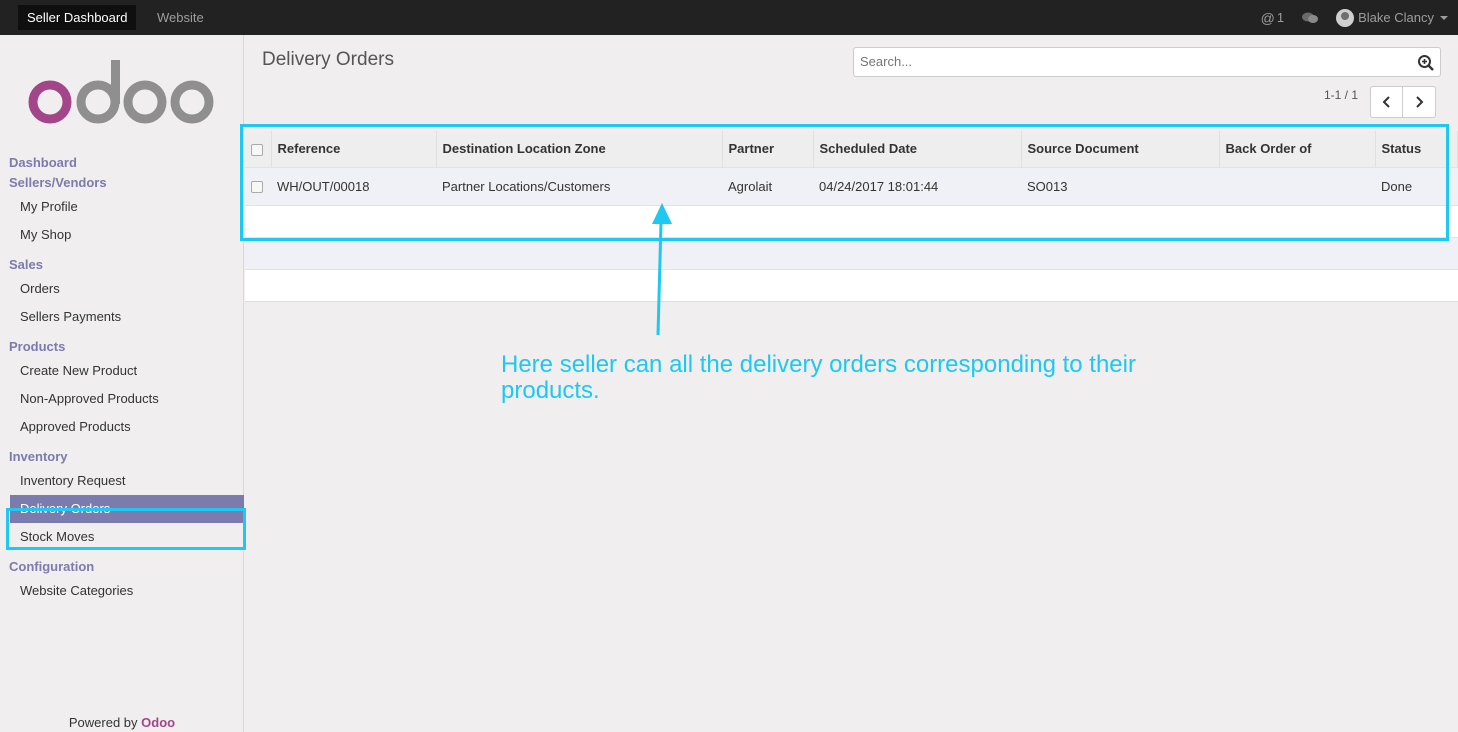  I want to click on sidebar-item-my-profile: My Profile, so click(122, 207).